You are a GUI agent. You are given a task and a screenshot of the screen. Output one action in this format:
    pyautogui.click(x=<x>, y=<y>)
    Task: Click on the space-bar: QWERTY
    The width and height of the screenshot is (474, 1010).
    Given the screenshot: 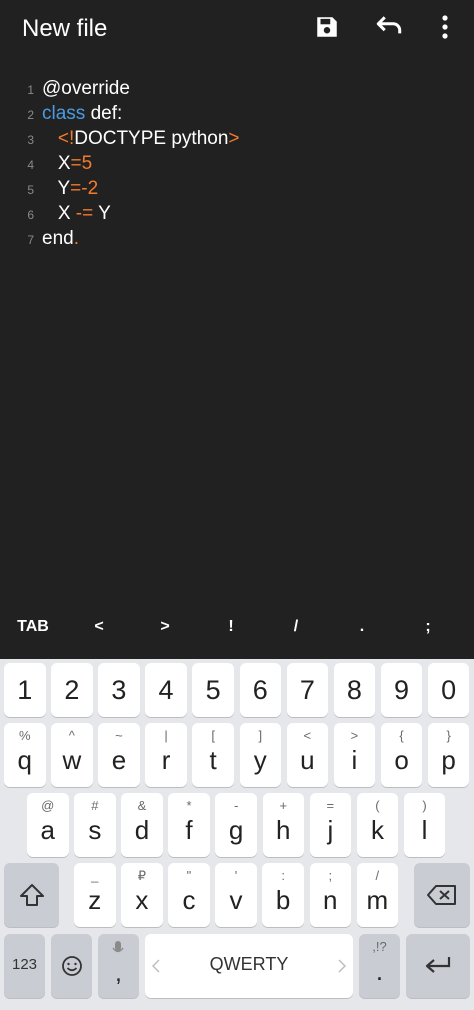 What is the action you would take?
    pyautogui.click(x=249, y=966)
    